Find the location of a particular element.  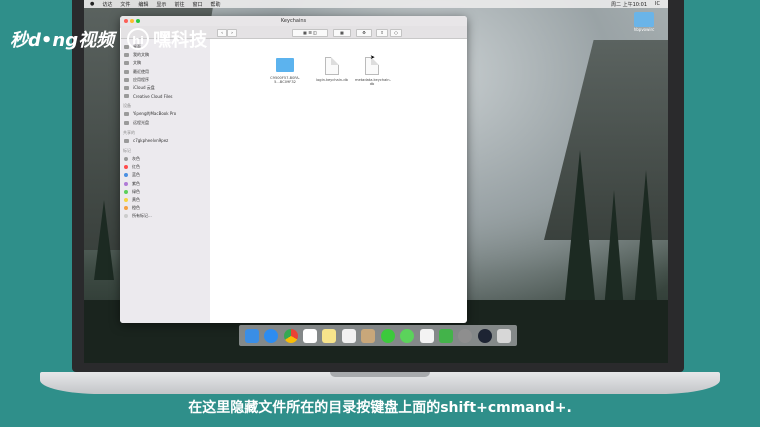

brand-miaodong: 秒d•ng视频 is located at coordinates (62, 40).